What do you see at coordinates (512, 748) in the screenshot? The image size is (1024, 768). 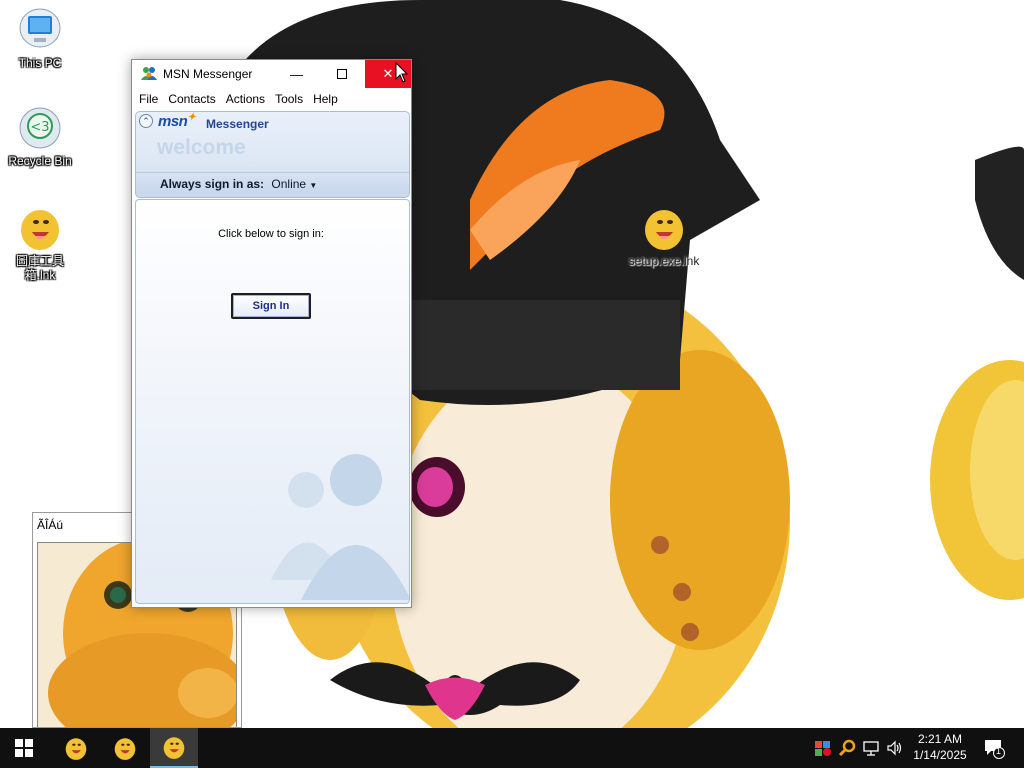 I see `taskbar: 2:21 AM 1/14/2025 1` at bounding box center [512, 748].